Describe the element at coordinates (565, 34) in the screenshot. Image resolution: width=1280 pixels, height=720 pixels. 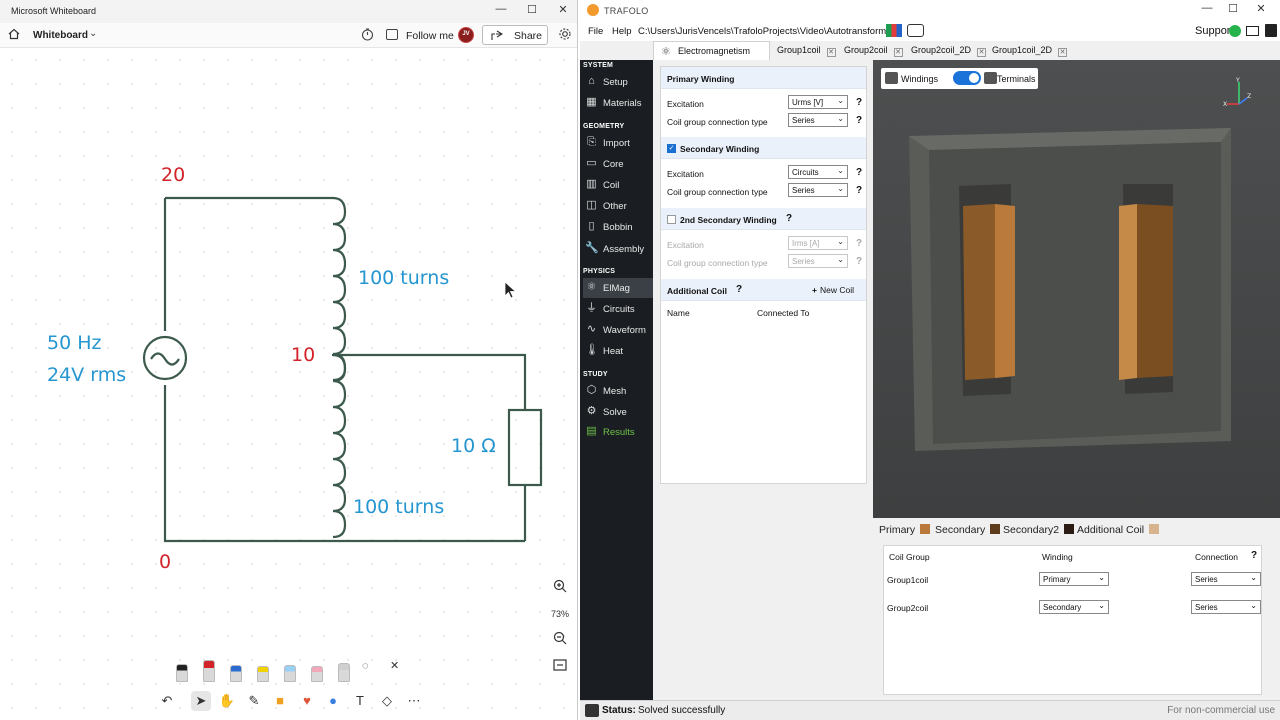
I see `gear-icon` at that location.